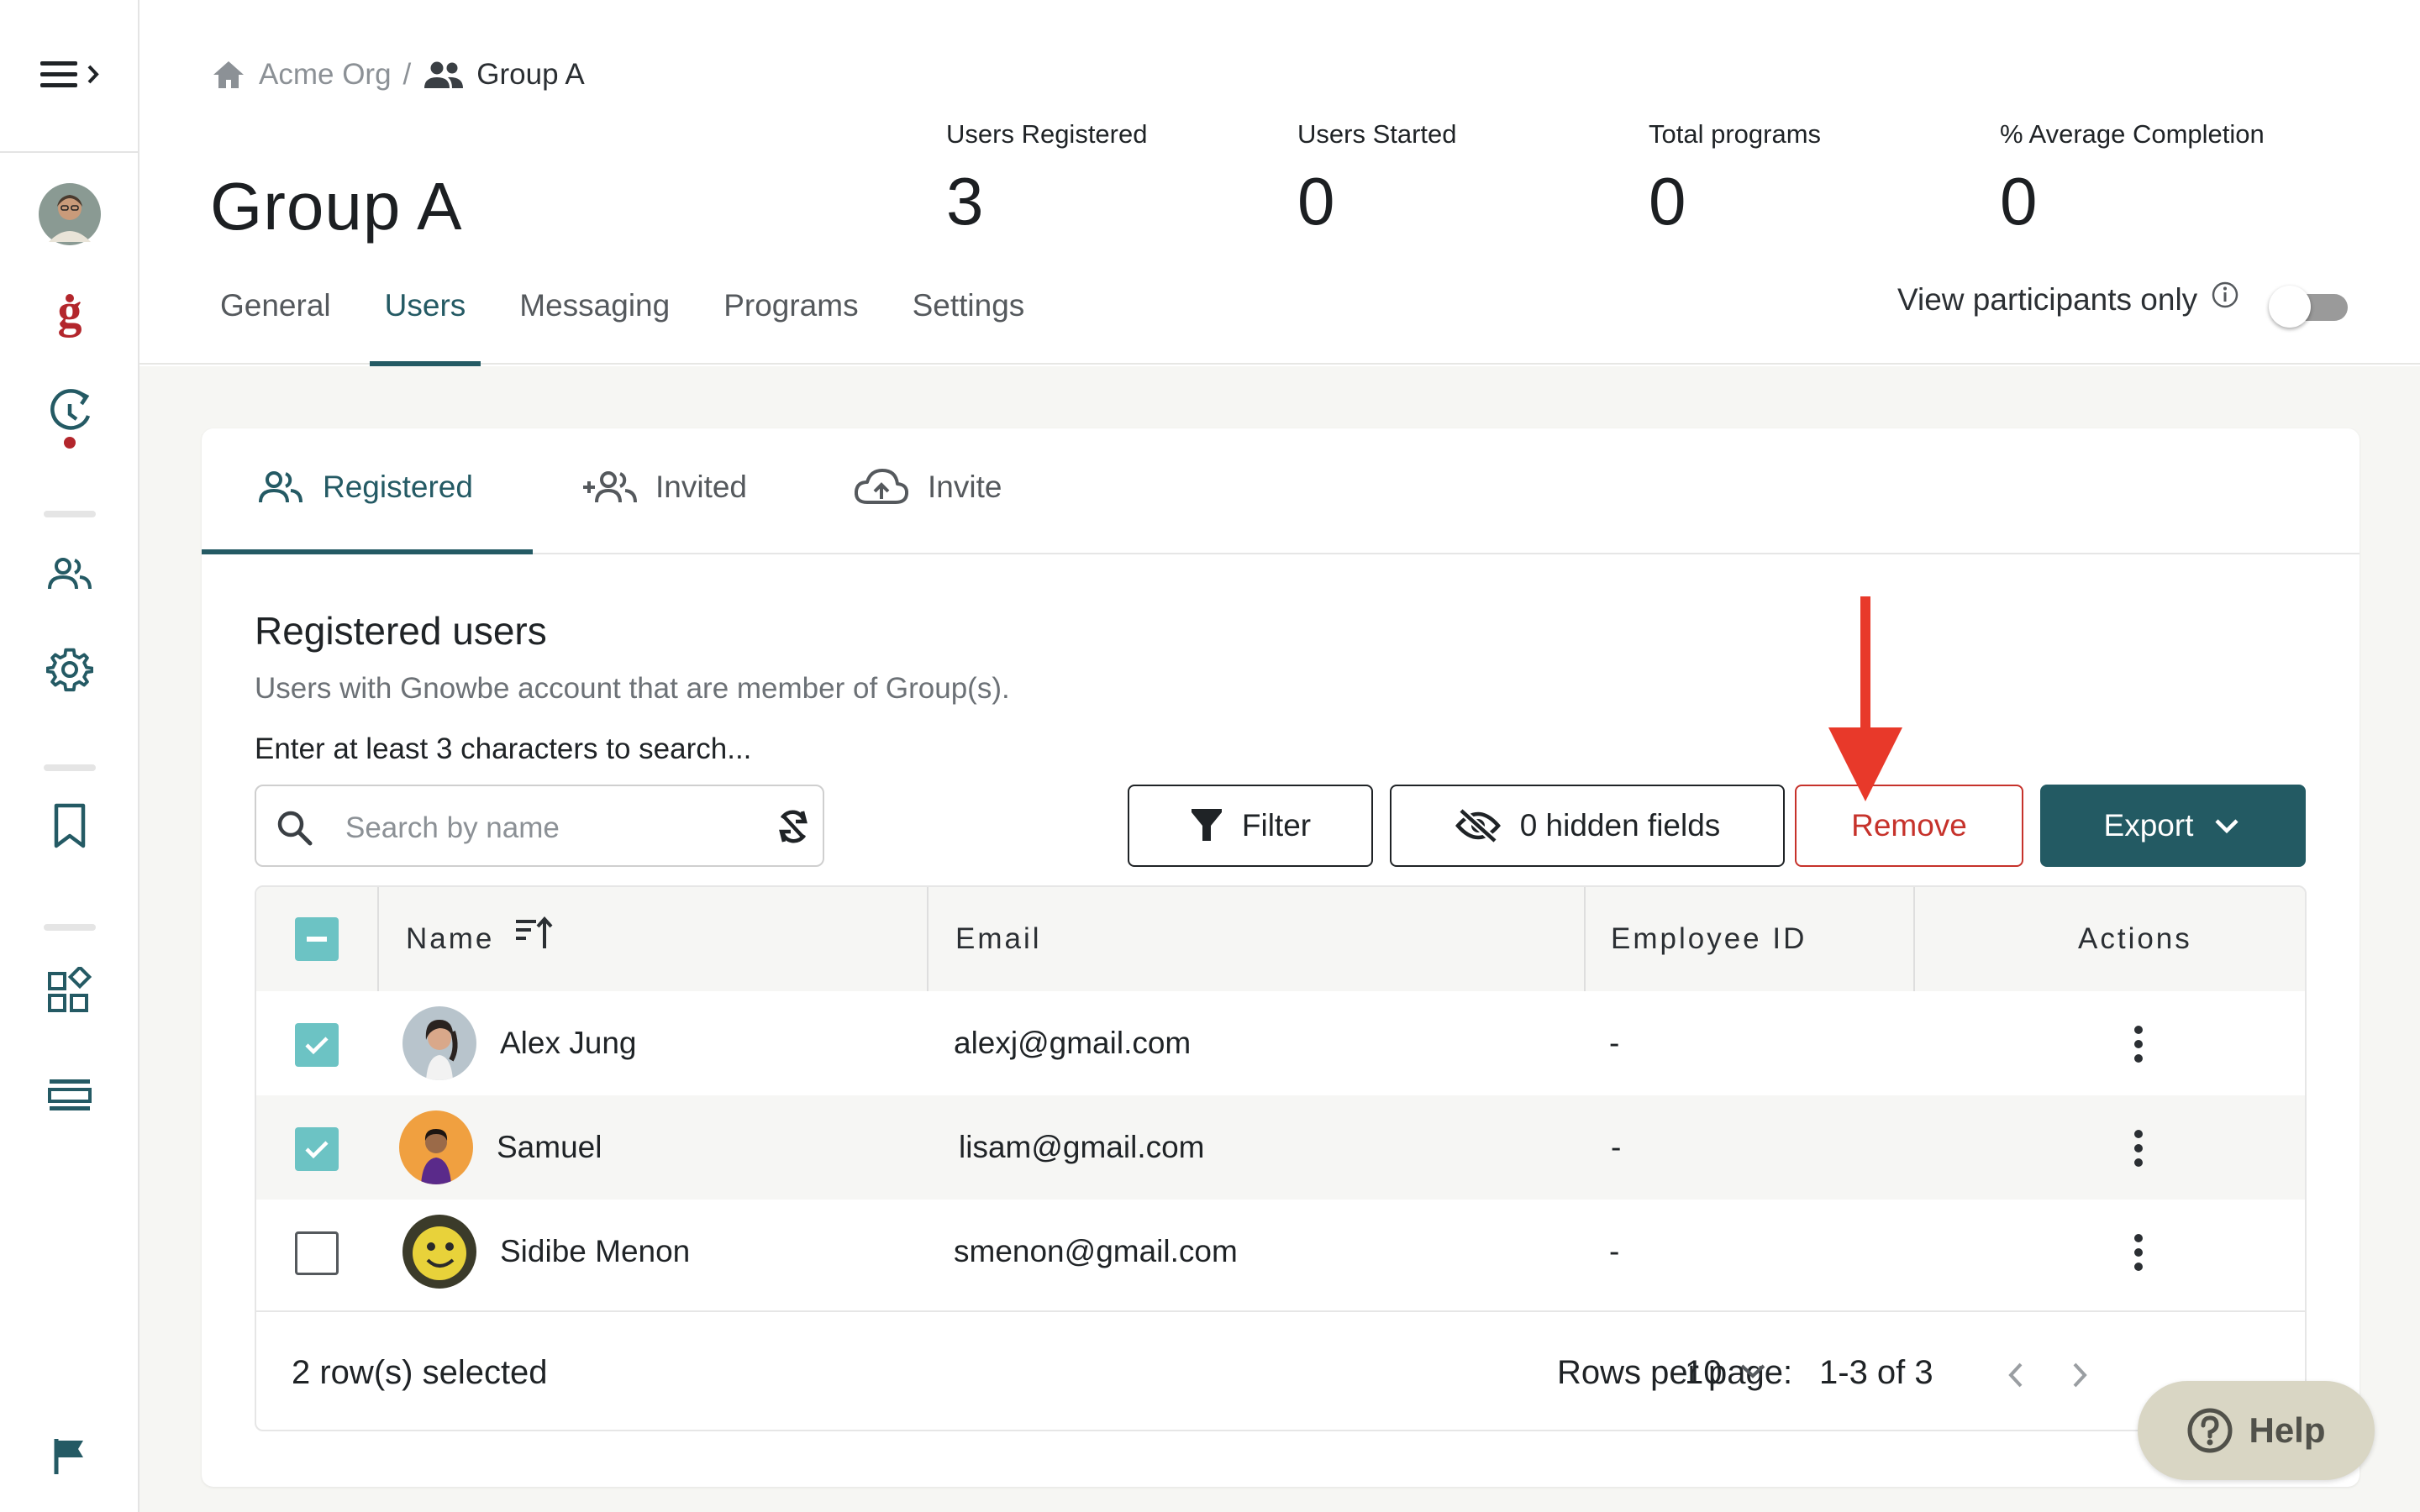 The height and width of the screenshot is (1512, 2420). I want to click on stat-label: % Average Completion, so click(2132, 134).